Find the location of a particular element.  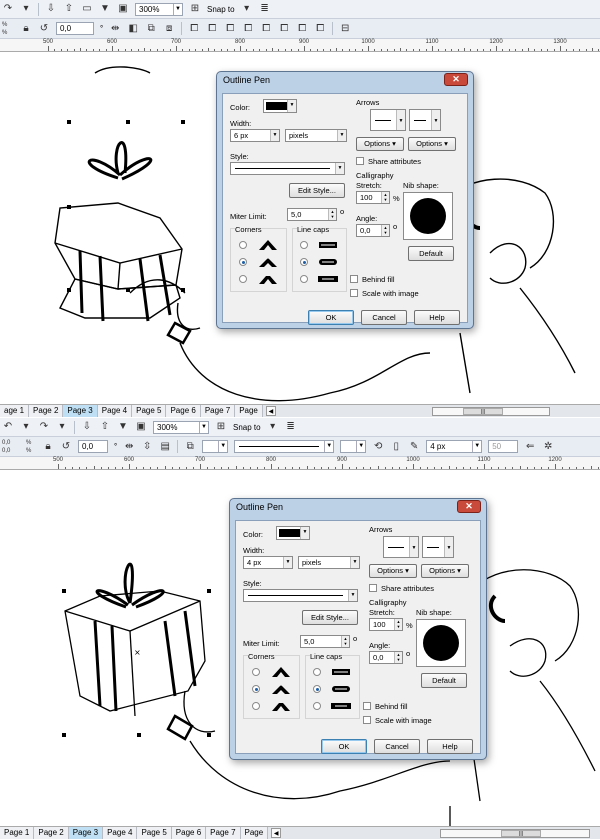

extract-subpath-icon: ✲ is located at coordinates (548, 447).